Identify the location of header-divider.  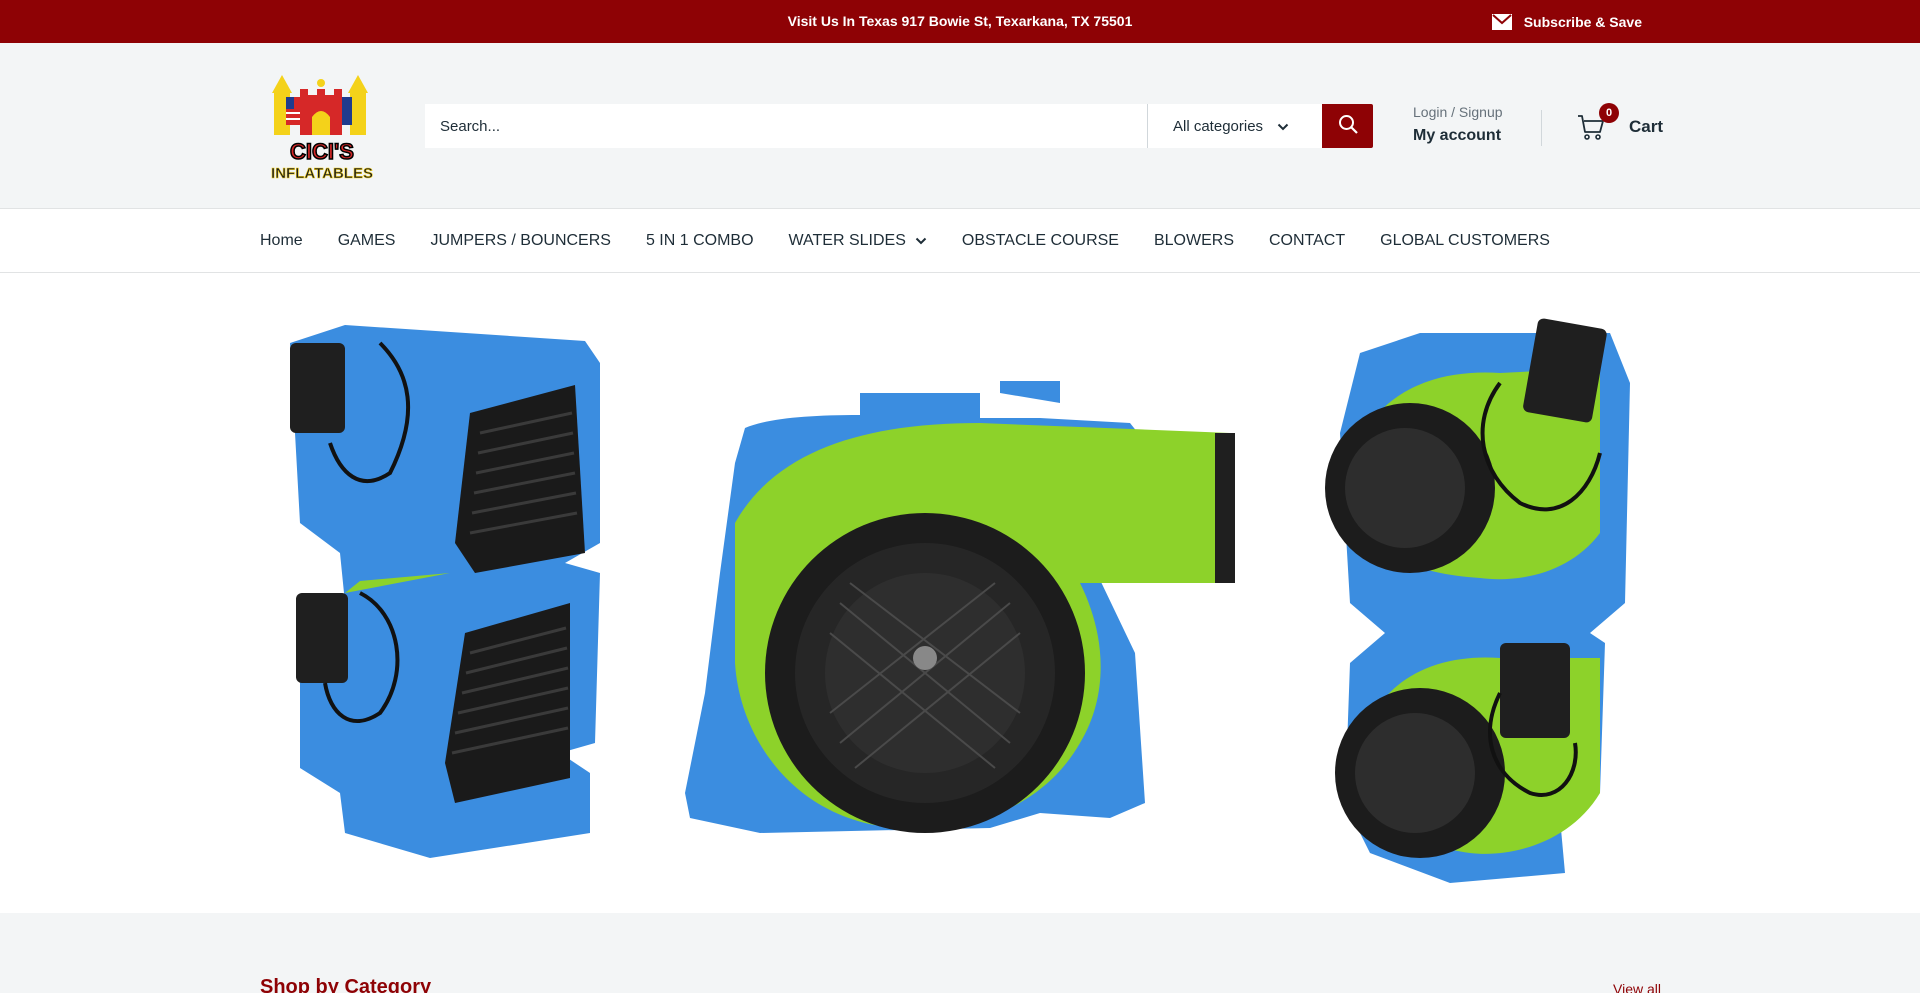
(1541, 128).